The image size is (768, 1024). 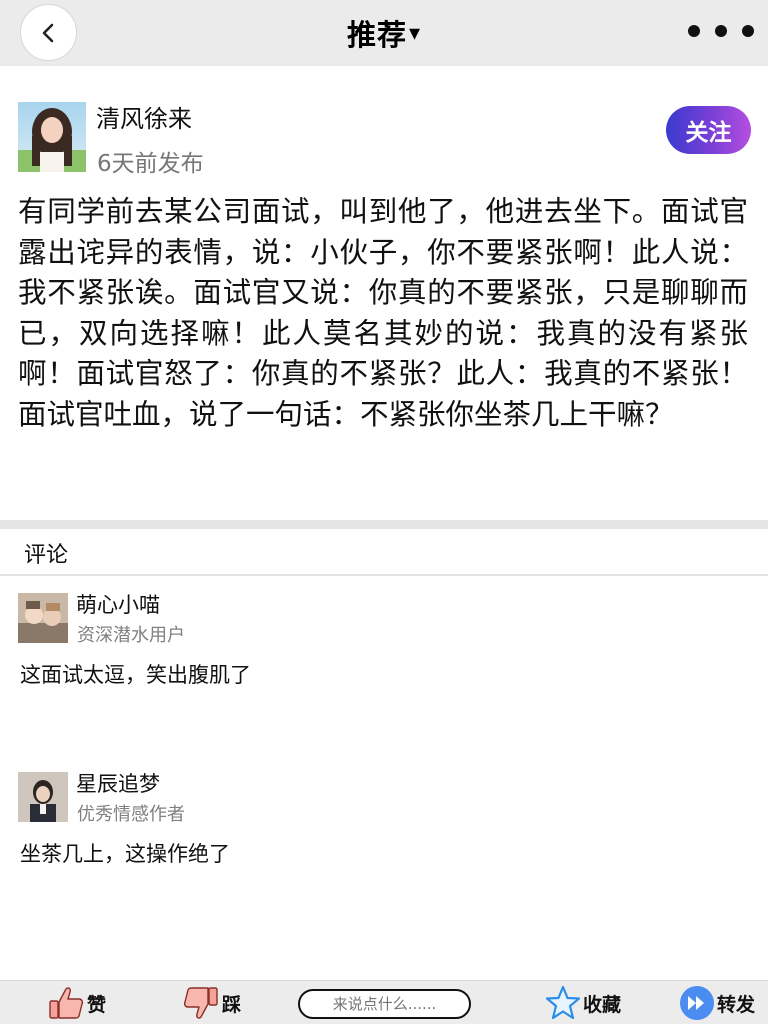 What do you see at coordinates (708, 130) in the screenshot?
I see `follow-button: 关注` at bounding box center [708, 130].